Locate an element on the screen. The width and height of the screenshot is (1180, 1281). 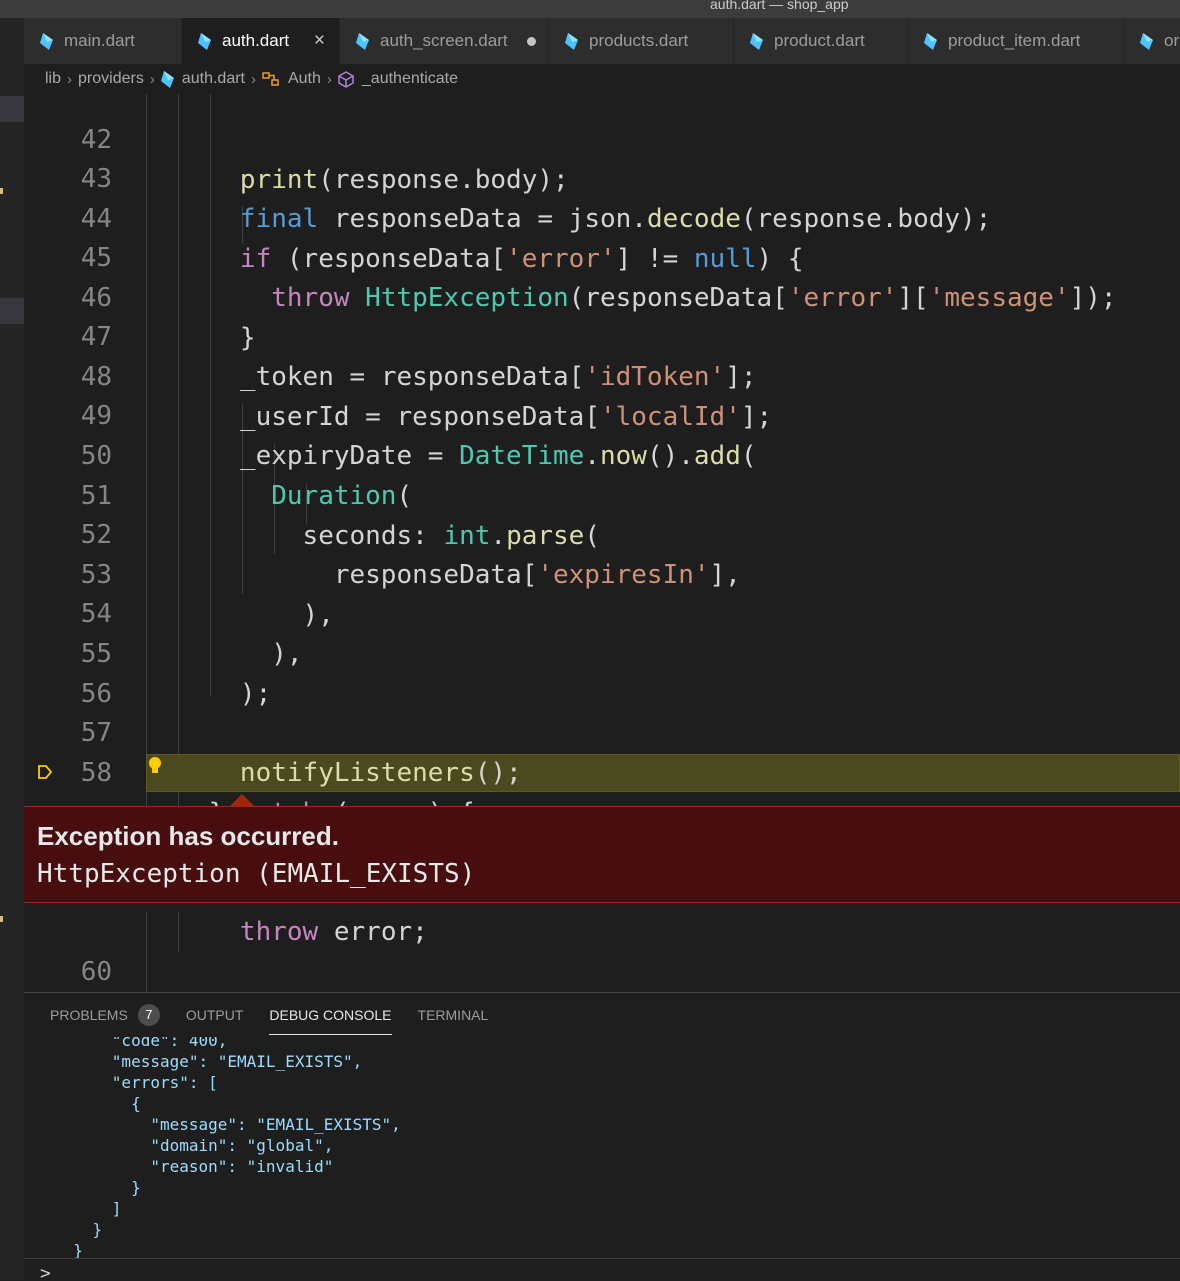
code-line: 58 } catch (error) { is located at coordinates (277, 793).